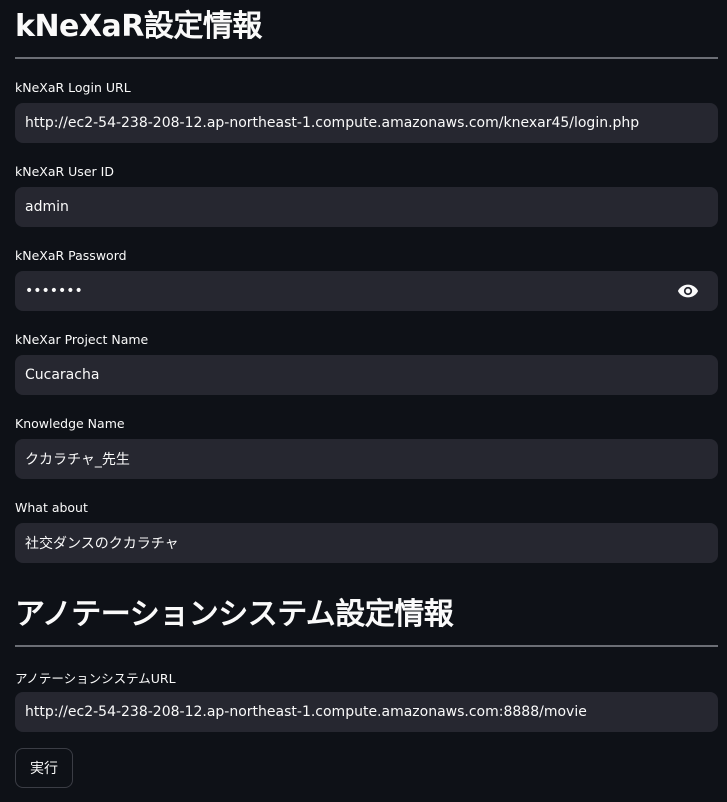 The width and height of the screenshot is (727, 802). Describe the element at coordinates (77, 460) in the screenshot. I see `knowledge-name-value: クカラチャ_先生` at that location.